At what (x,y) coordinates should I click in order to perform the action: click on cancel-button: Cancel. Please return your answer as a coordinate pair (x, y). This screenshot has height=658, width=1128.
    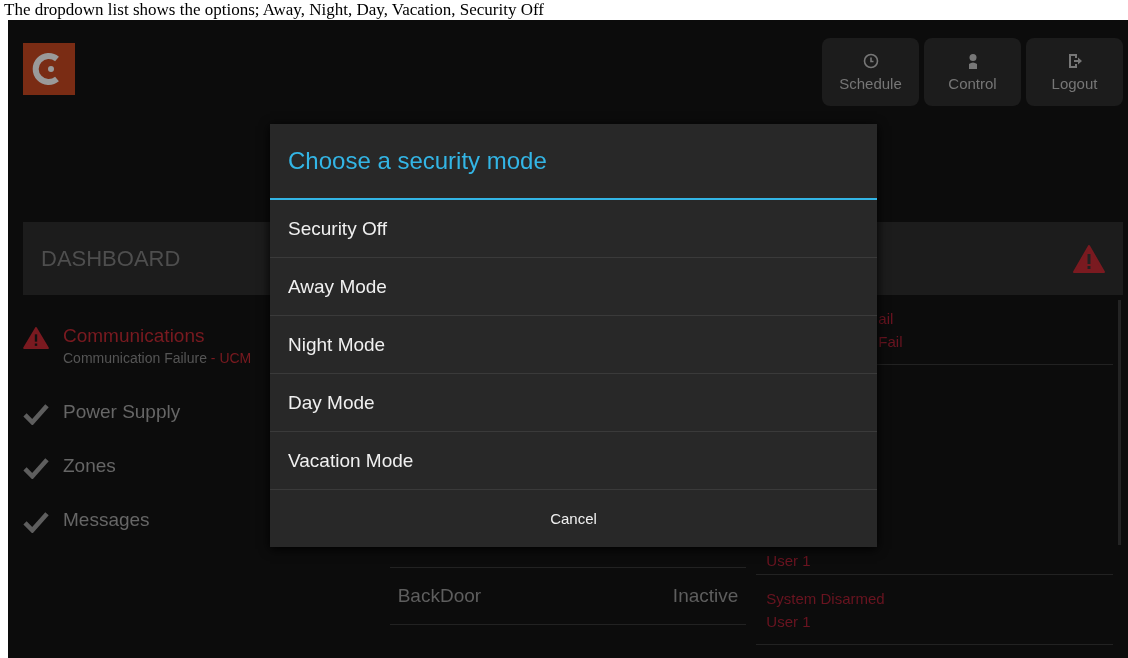
    Looking at the image, I should click on (573, 518).